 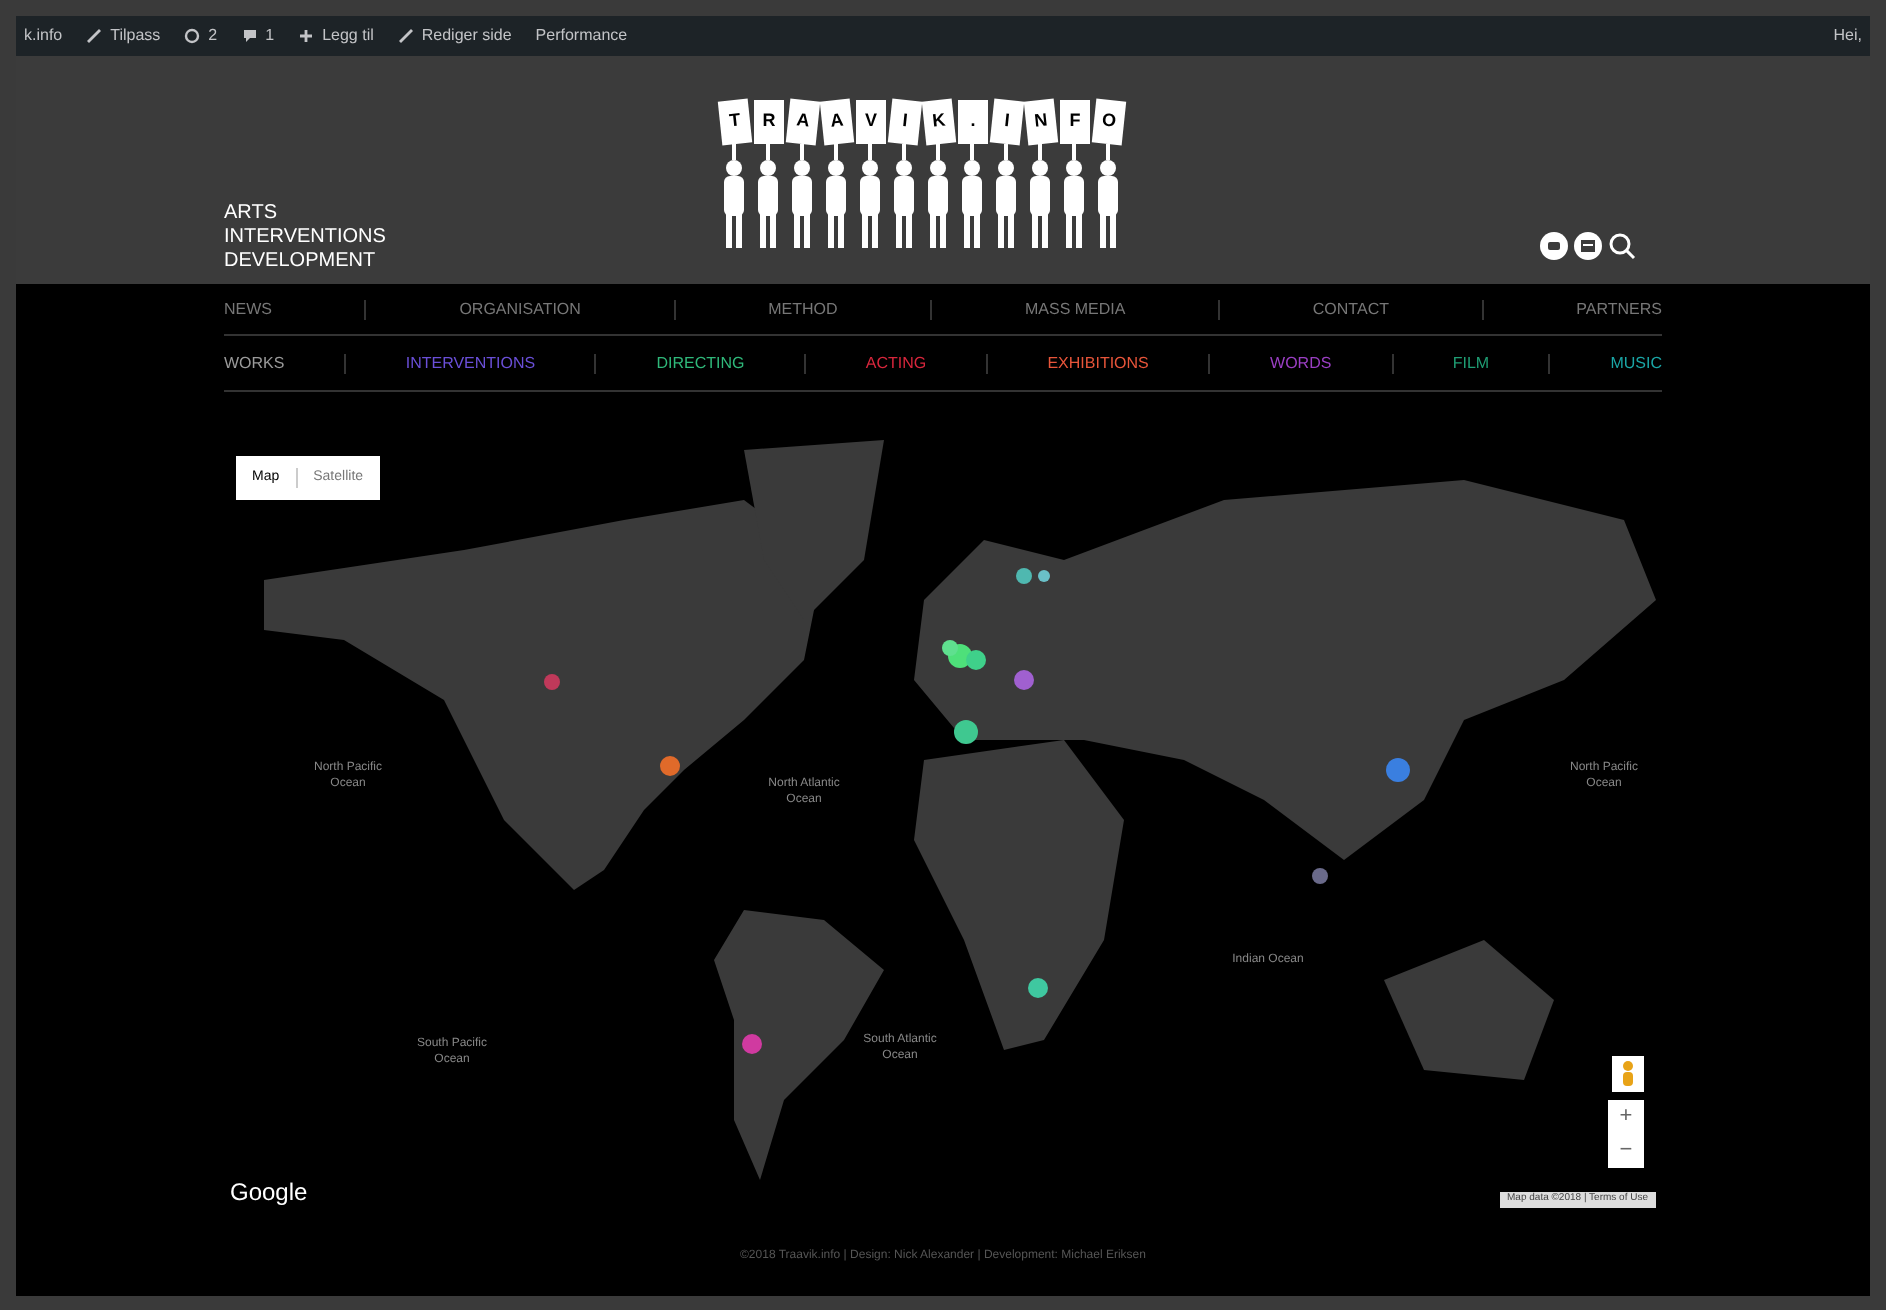 What do you see at coordinates (1847, 36) in the screenshot?
I see `greeting: Hei,` at bounding box center [1847, 36].